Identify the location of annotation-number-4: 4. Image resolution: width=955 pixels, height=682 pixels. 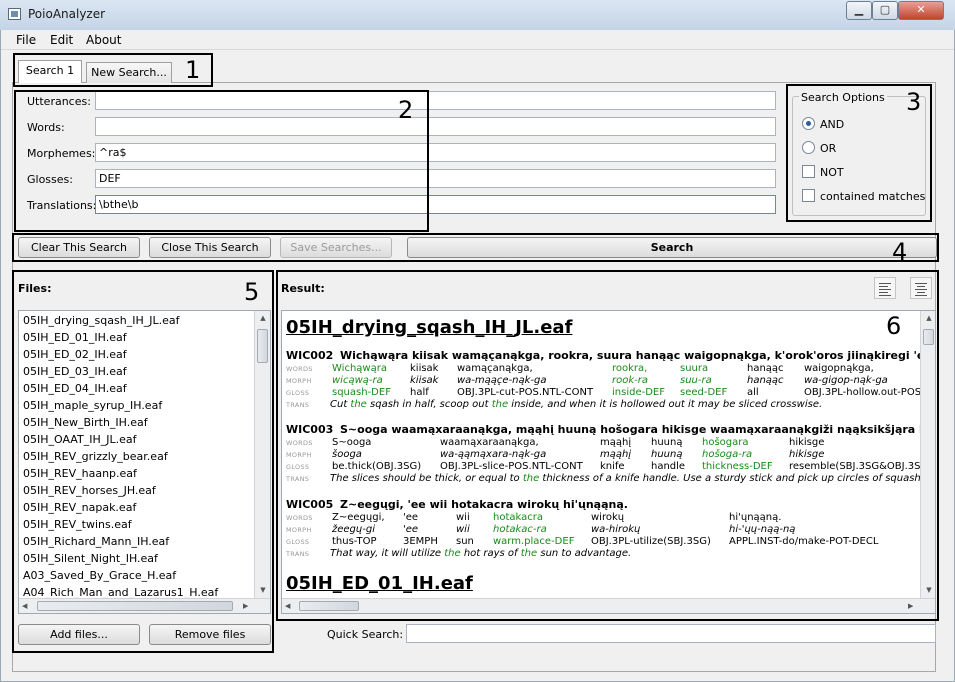
(900, 252).